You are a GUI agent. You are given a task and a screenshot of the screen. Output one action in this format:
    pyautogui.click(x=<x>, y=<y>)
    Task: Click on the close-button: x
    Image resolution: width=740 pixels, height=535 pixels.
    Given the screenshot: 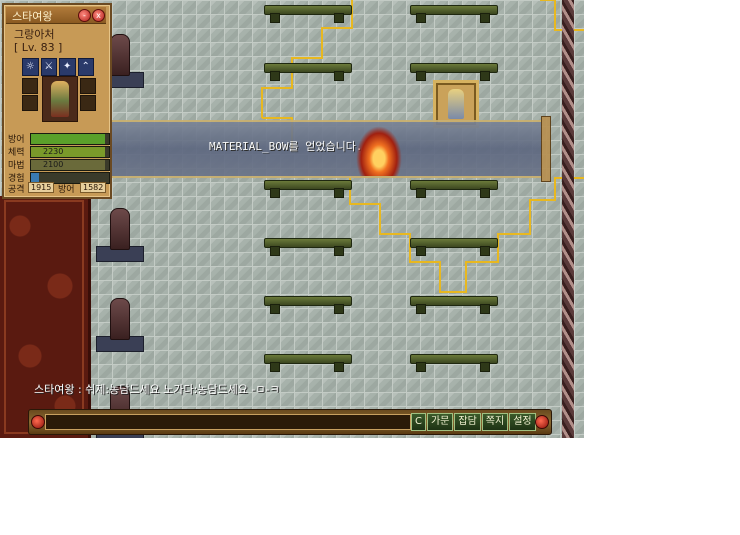 What is the action you would take?
    pyautogui.click(x=98, y=15)
    